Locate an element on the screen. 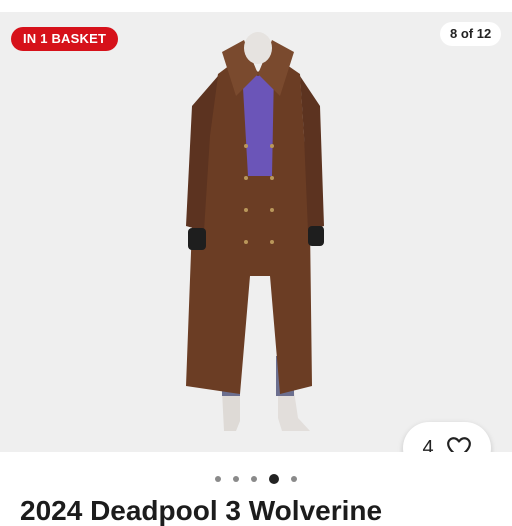  mannequin-neck is located at coordinates (258, 48).